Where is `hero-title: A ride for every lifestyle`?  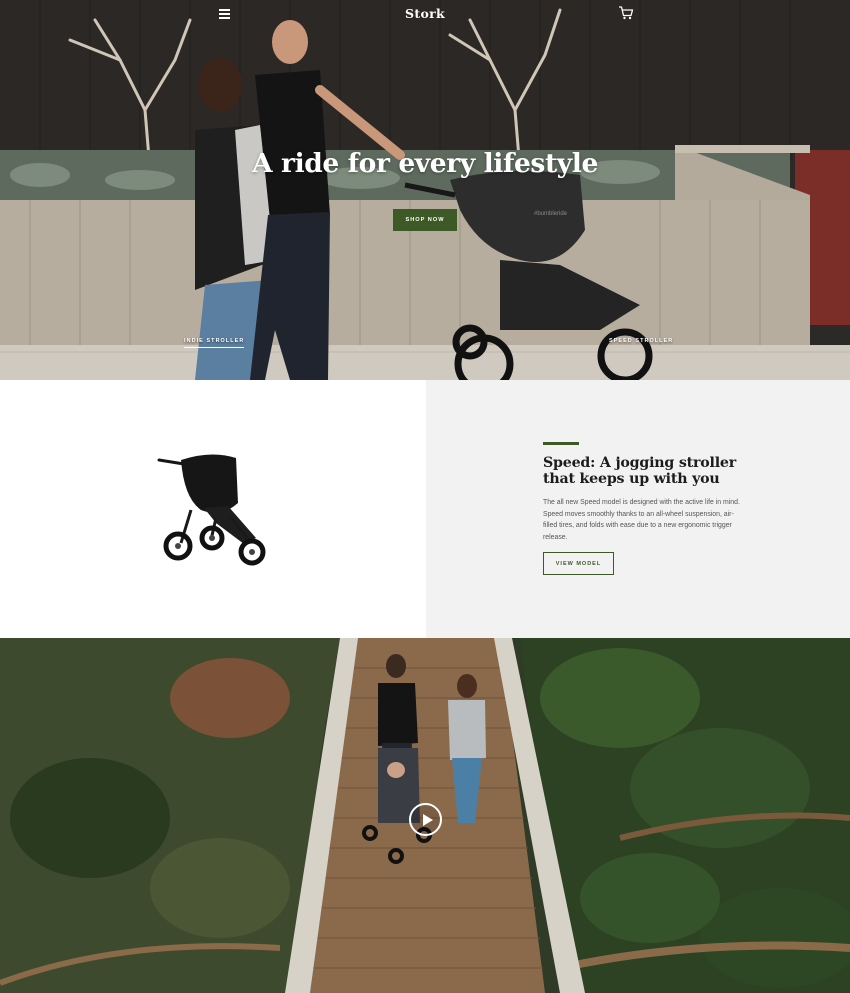 hero-title: A ride for every lifestyle is located at coordinates (425, 163).